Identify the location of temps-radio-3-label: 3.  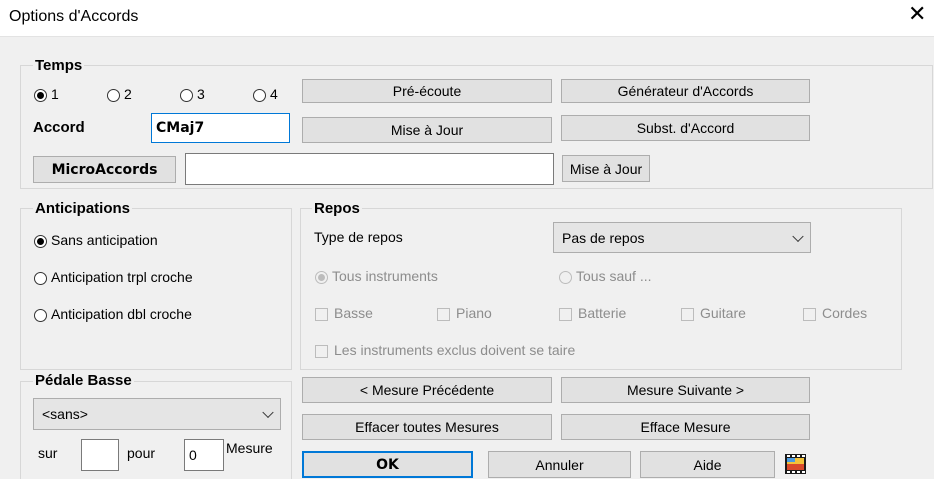
(201, 94).